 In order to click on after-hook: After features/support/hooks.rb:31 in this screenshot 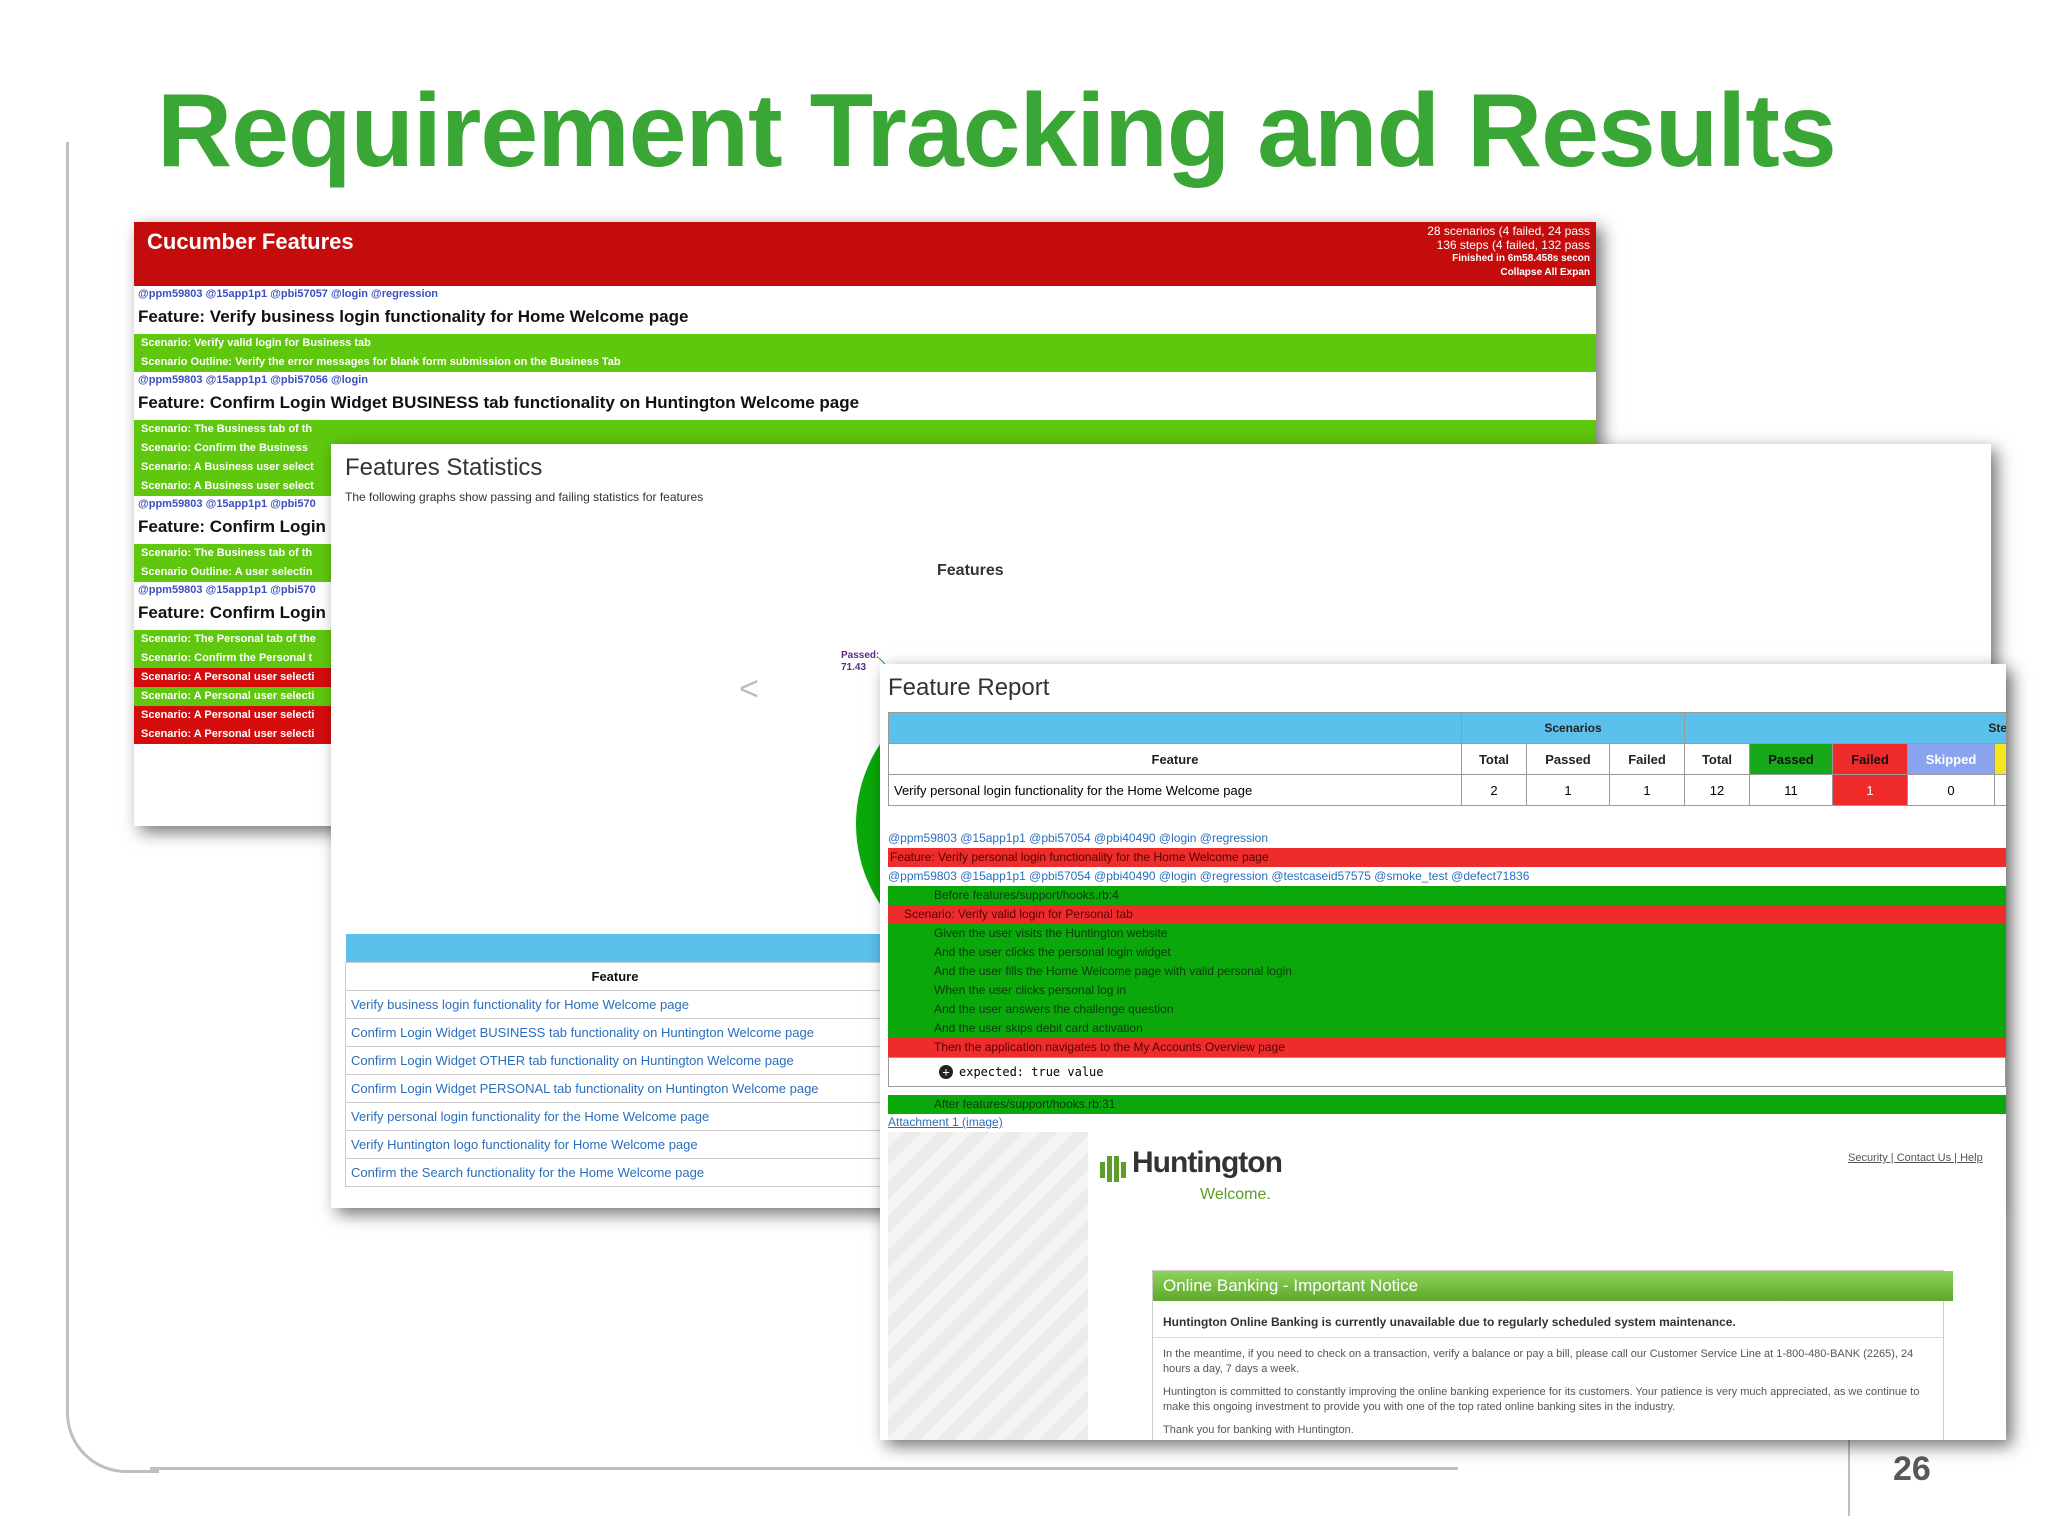, I will do `click(1447, 1104)`.